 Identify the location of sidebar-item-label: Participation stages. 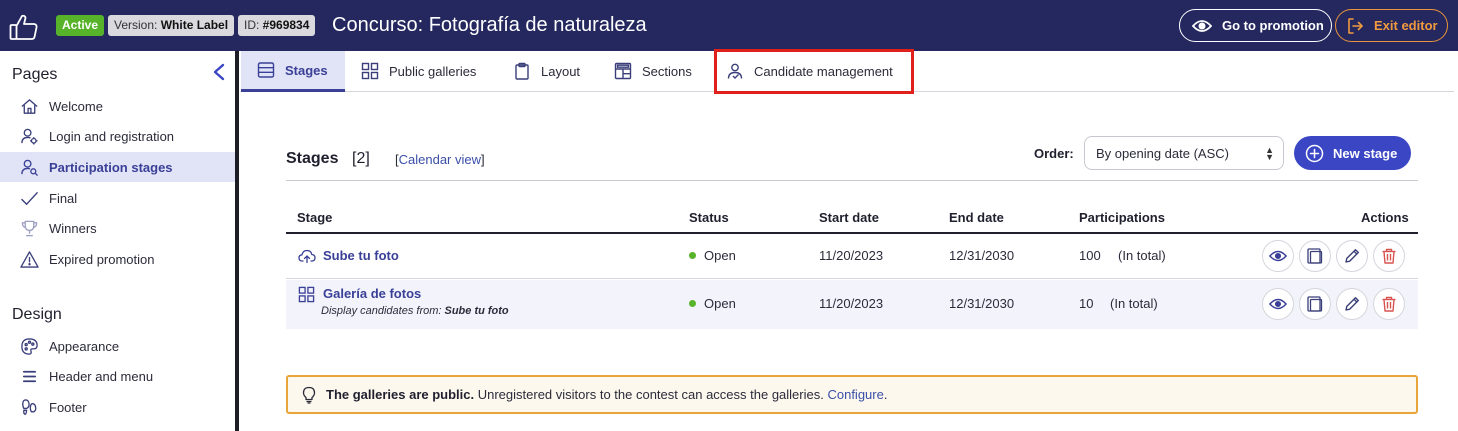
(111, 167).